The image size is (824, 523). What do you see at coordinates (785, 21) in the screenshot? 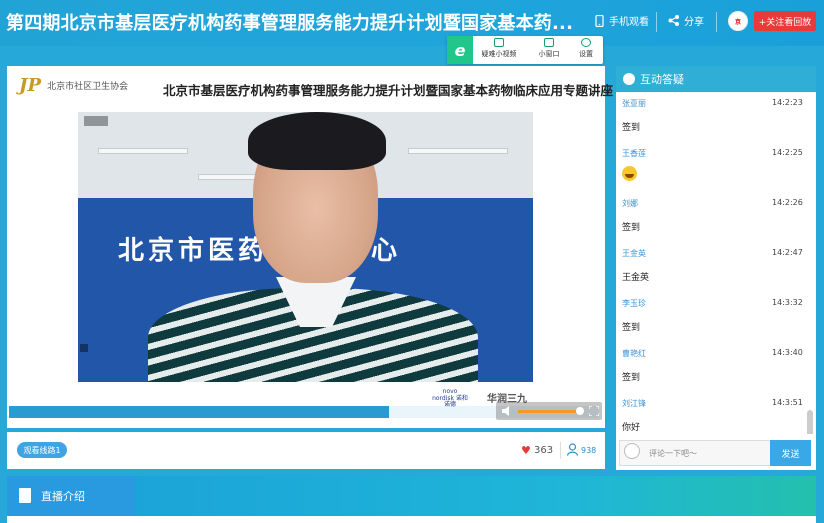
I see `follow-button: +关注看回放` at bounding box center [785, 21].